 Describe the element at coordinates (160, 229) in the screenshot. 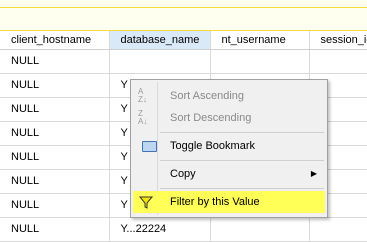

I see `cell-database-name: Y...22224` at that location.